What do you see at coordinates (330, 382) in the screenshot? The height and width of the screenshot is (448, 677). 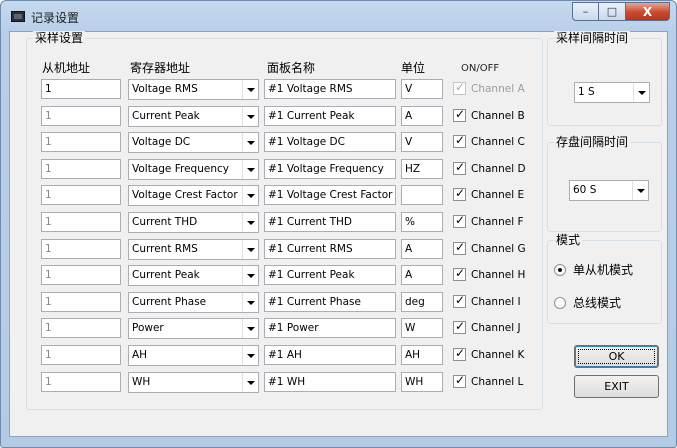 I see `panel-name-input: #1 WH` at bounding box center [330, 382].